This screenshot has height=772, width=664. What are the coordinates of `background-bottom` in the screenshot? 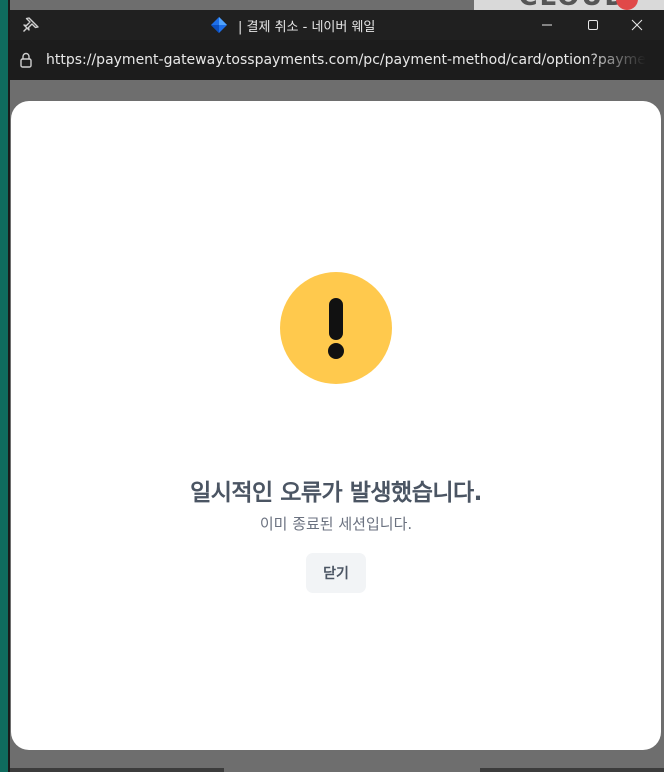 It's located at (337, 761).